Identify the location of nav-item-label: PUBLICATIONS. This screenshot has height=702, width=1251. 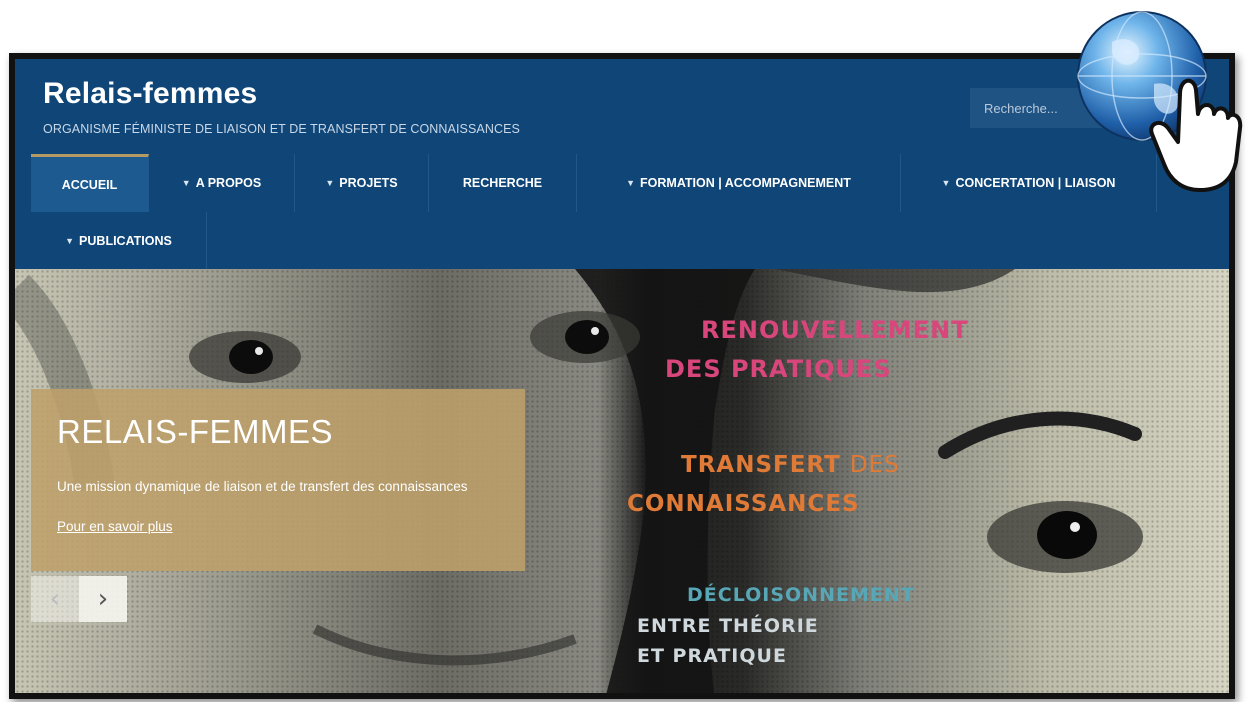
(125, 241).